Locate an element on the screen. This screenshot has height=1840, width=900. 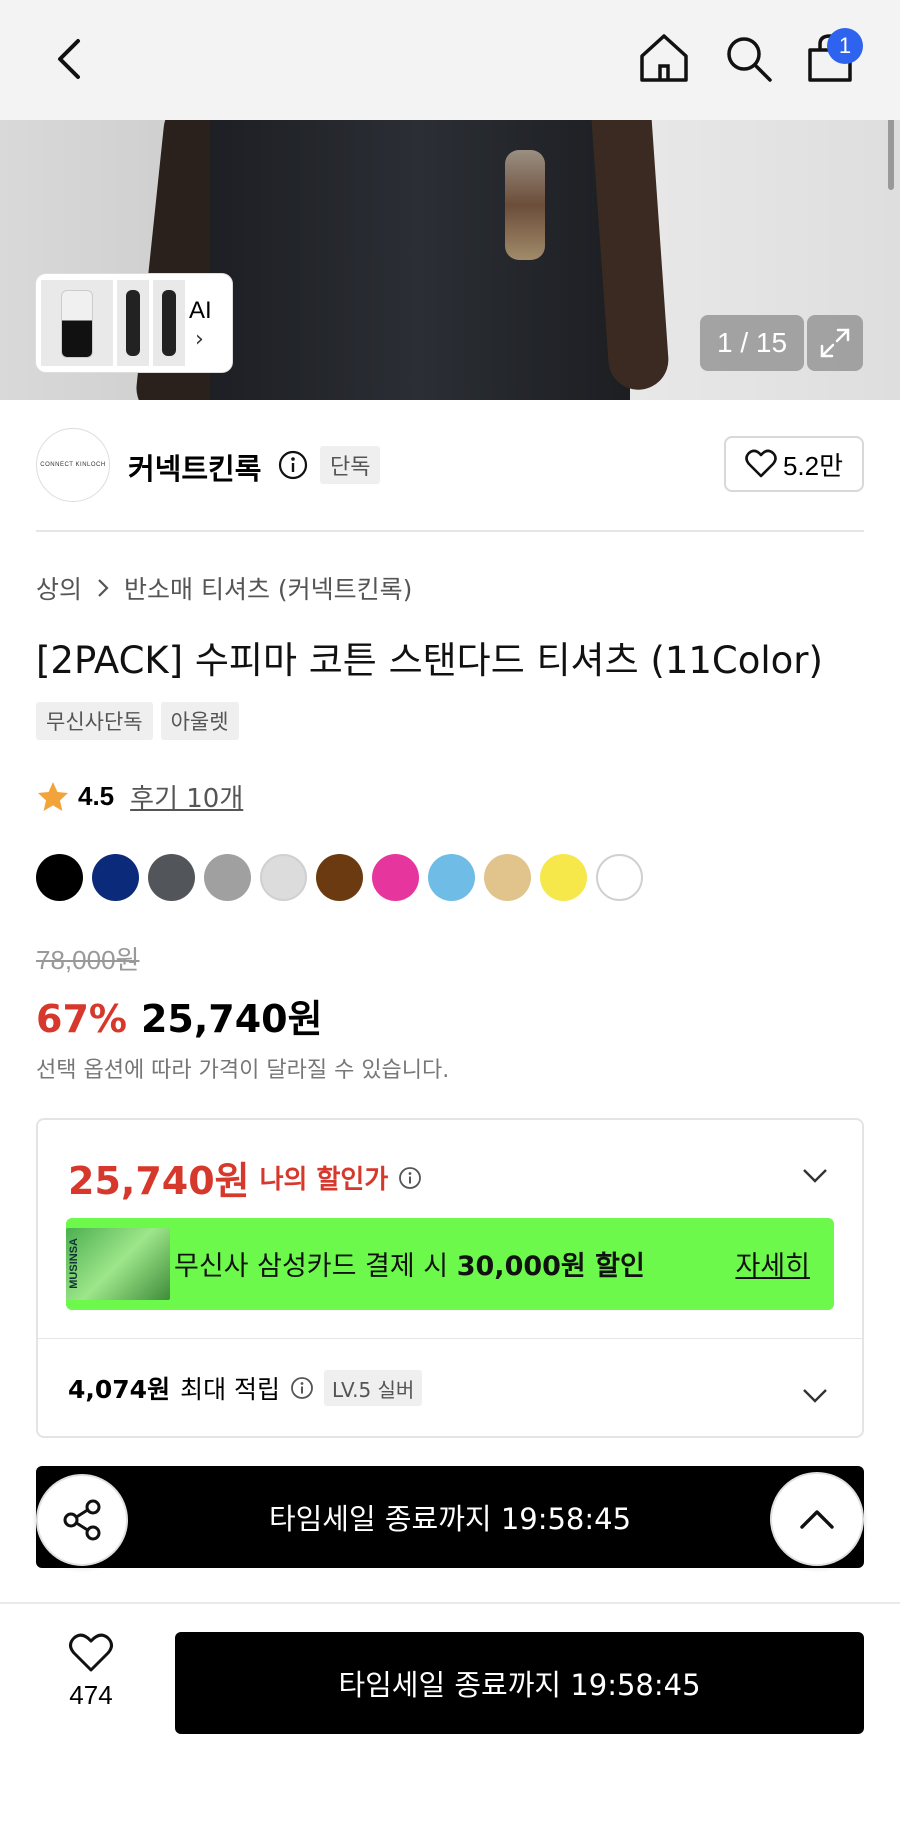
share-button is located at coordinates (82, 1520).